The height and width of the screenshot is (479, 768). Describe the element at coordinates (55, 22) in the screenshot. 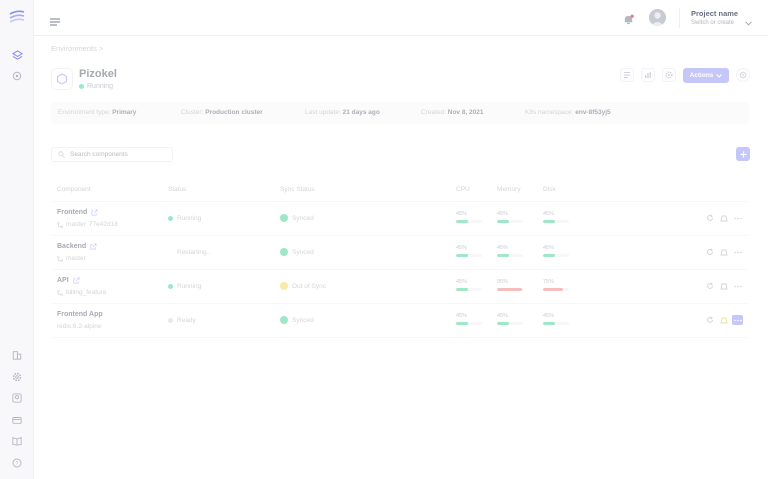

I see `menu-toggle-icon` at that location.